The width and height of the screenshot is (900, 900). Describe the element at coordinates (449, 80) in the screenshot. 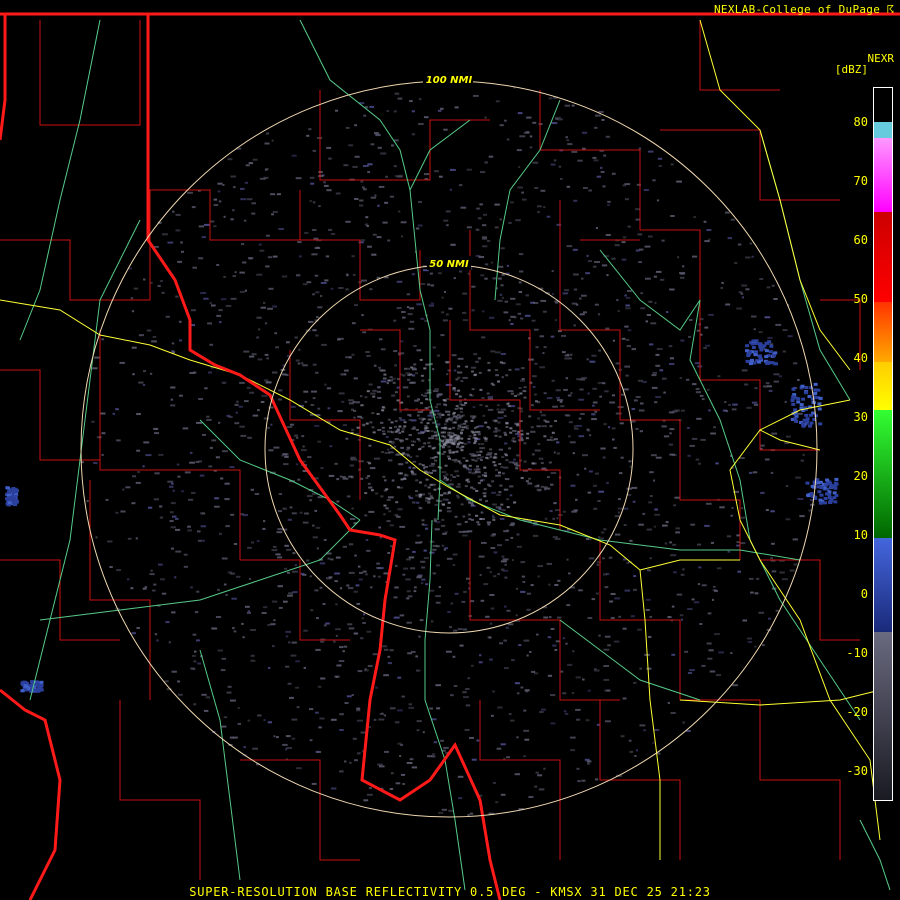

I see `ring-label-100: 100 NMI` at that location.